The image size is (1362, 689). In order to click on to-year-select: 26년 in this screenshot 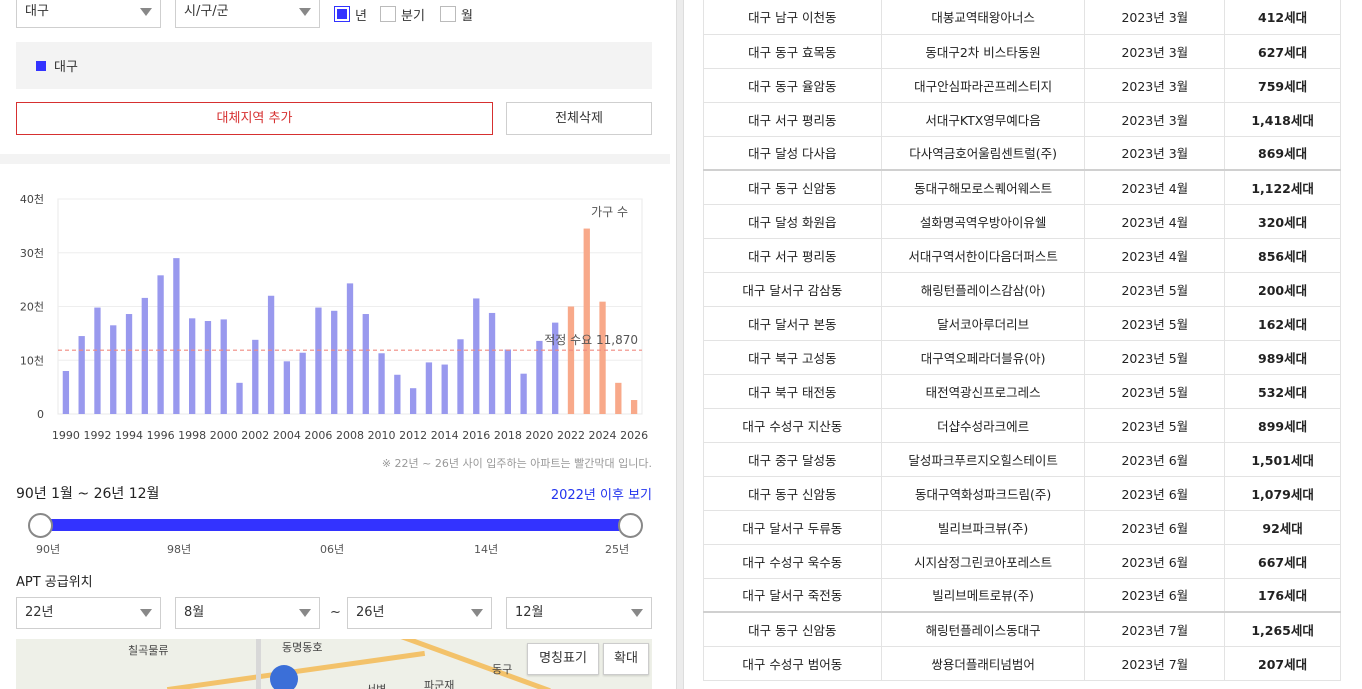, I will do `click(419, 613)`.